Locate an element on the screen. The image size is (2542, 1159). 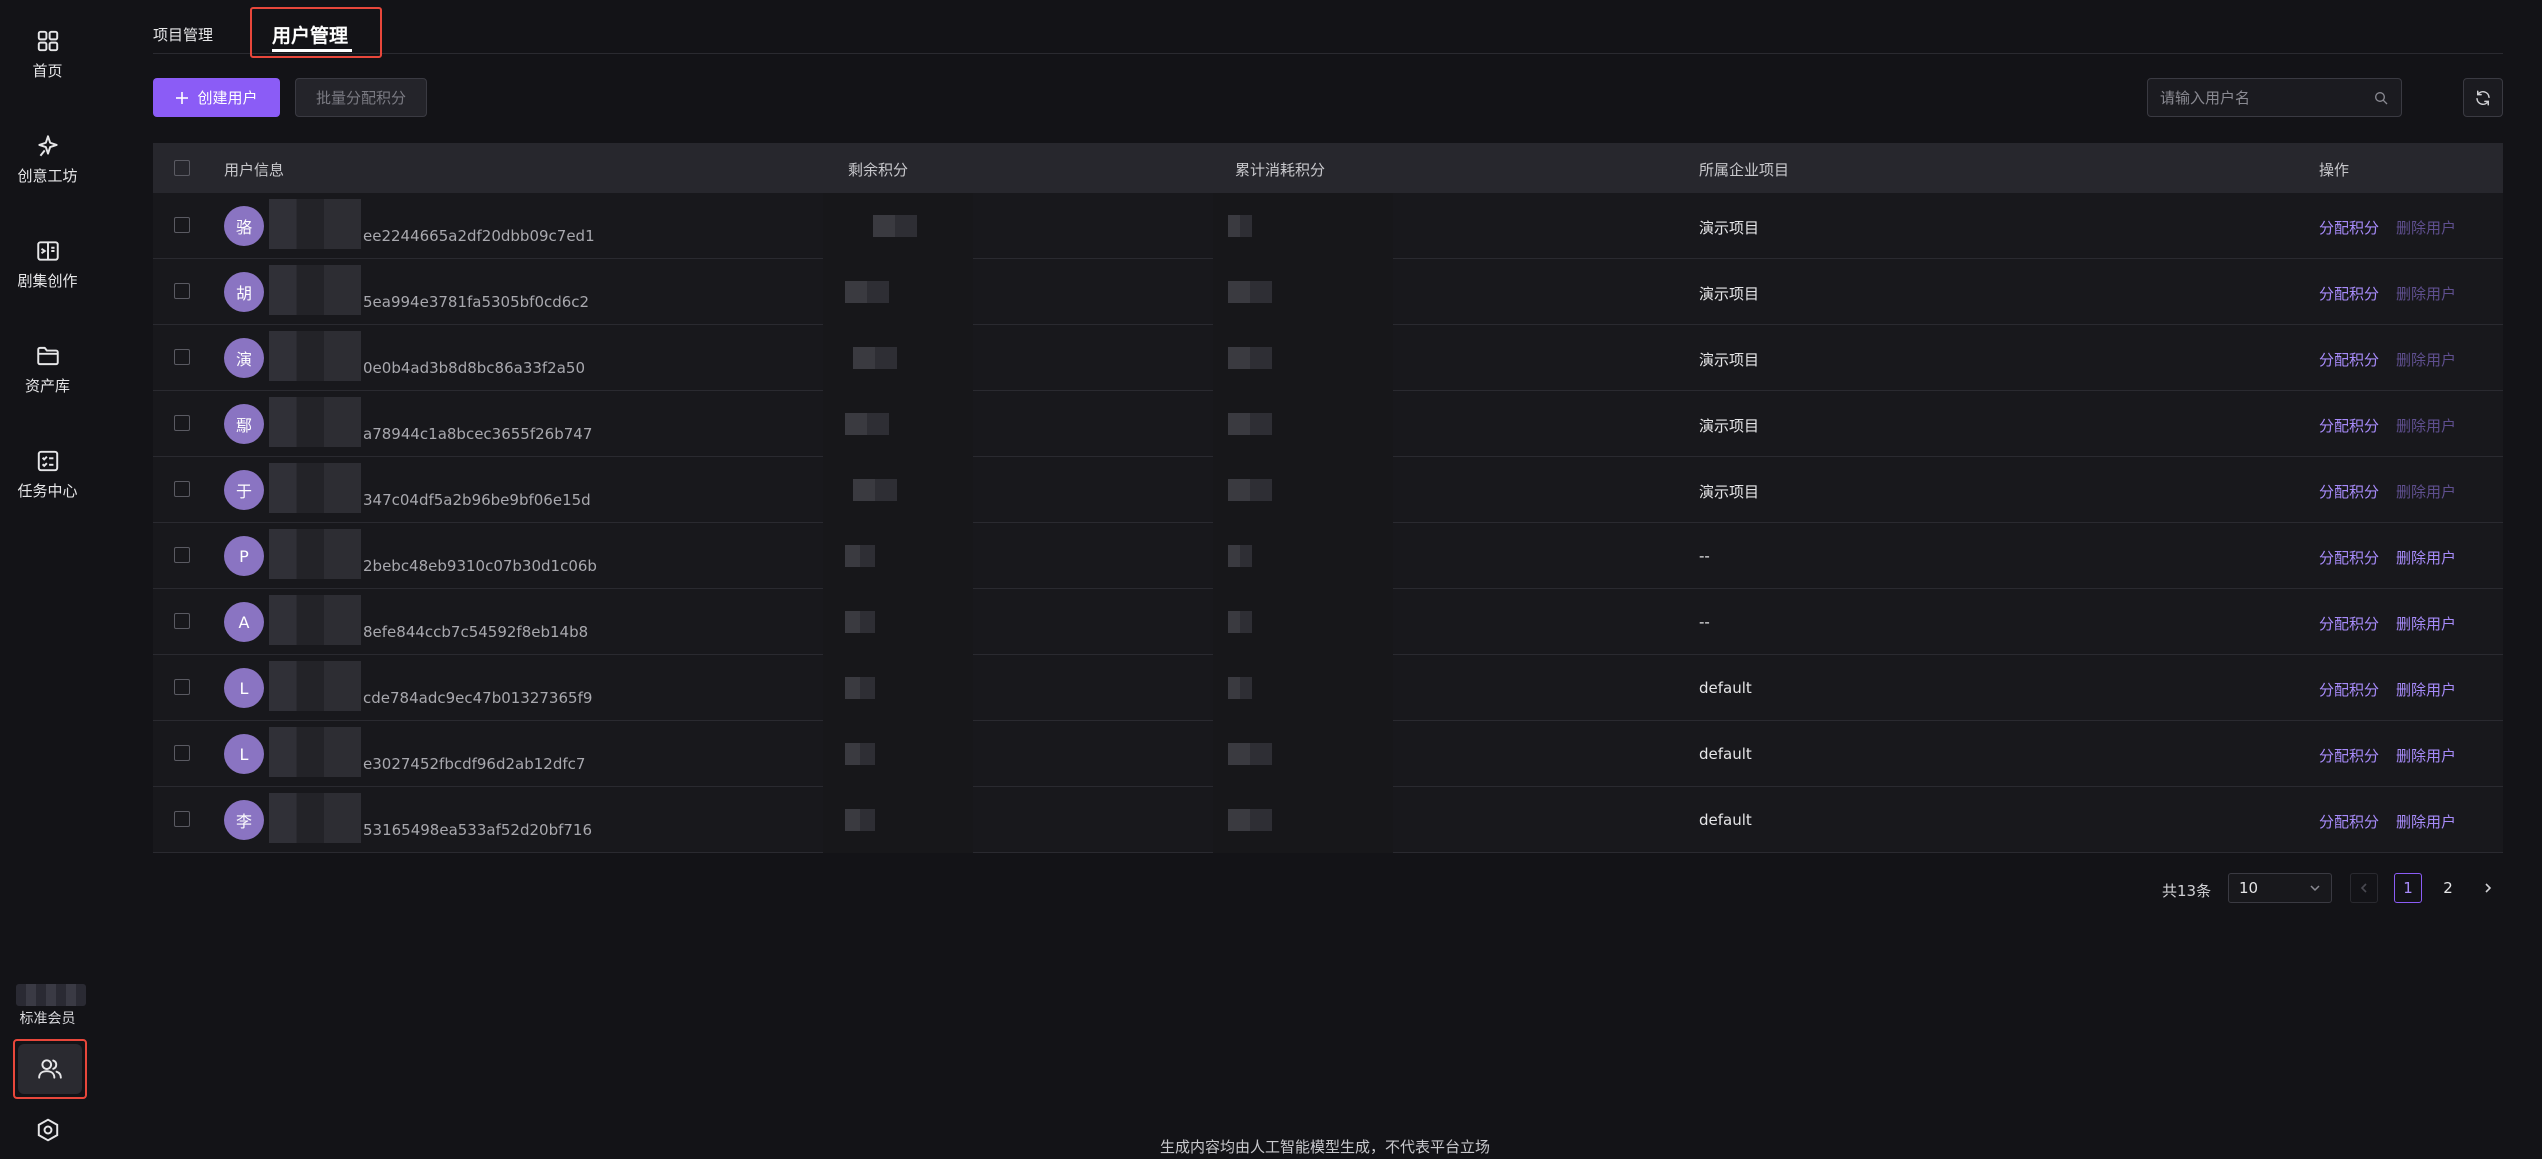
book-split-icon is located at coordinates (47, 251).